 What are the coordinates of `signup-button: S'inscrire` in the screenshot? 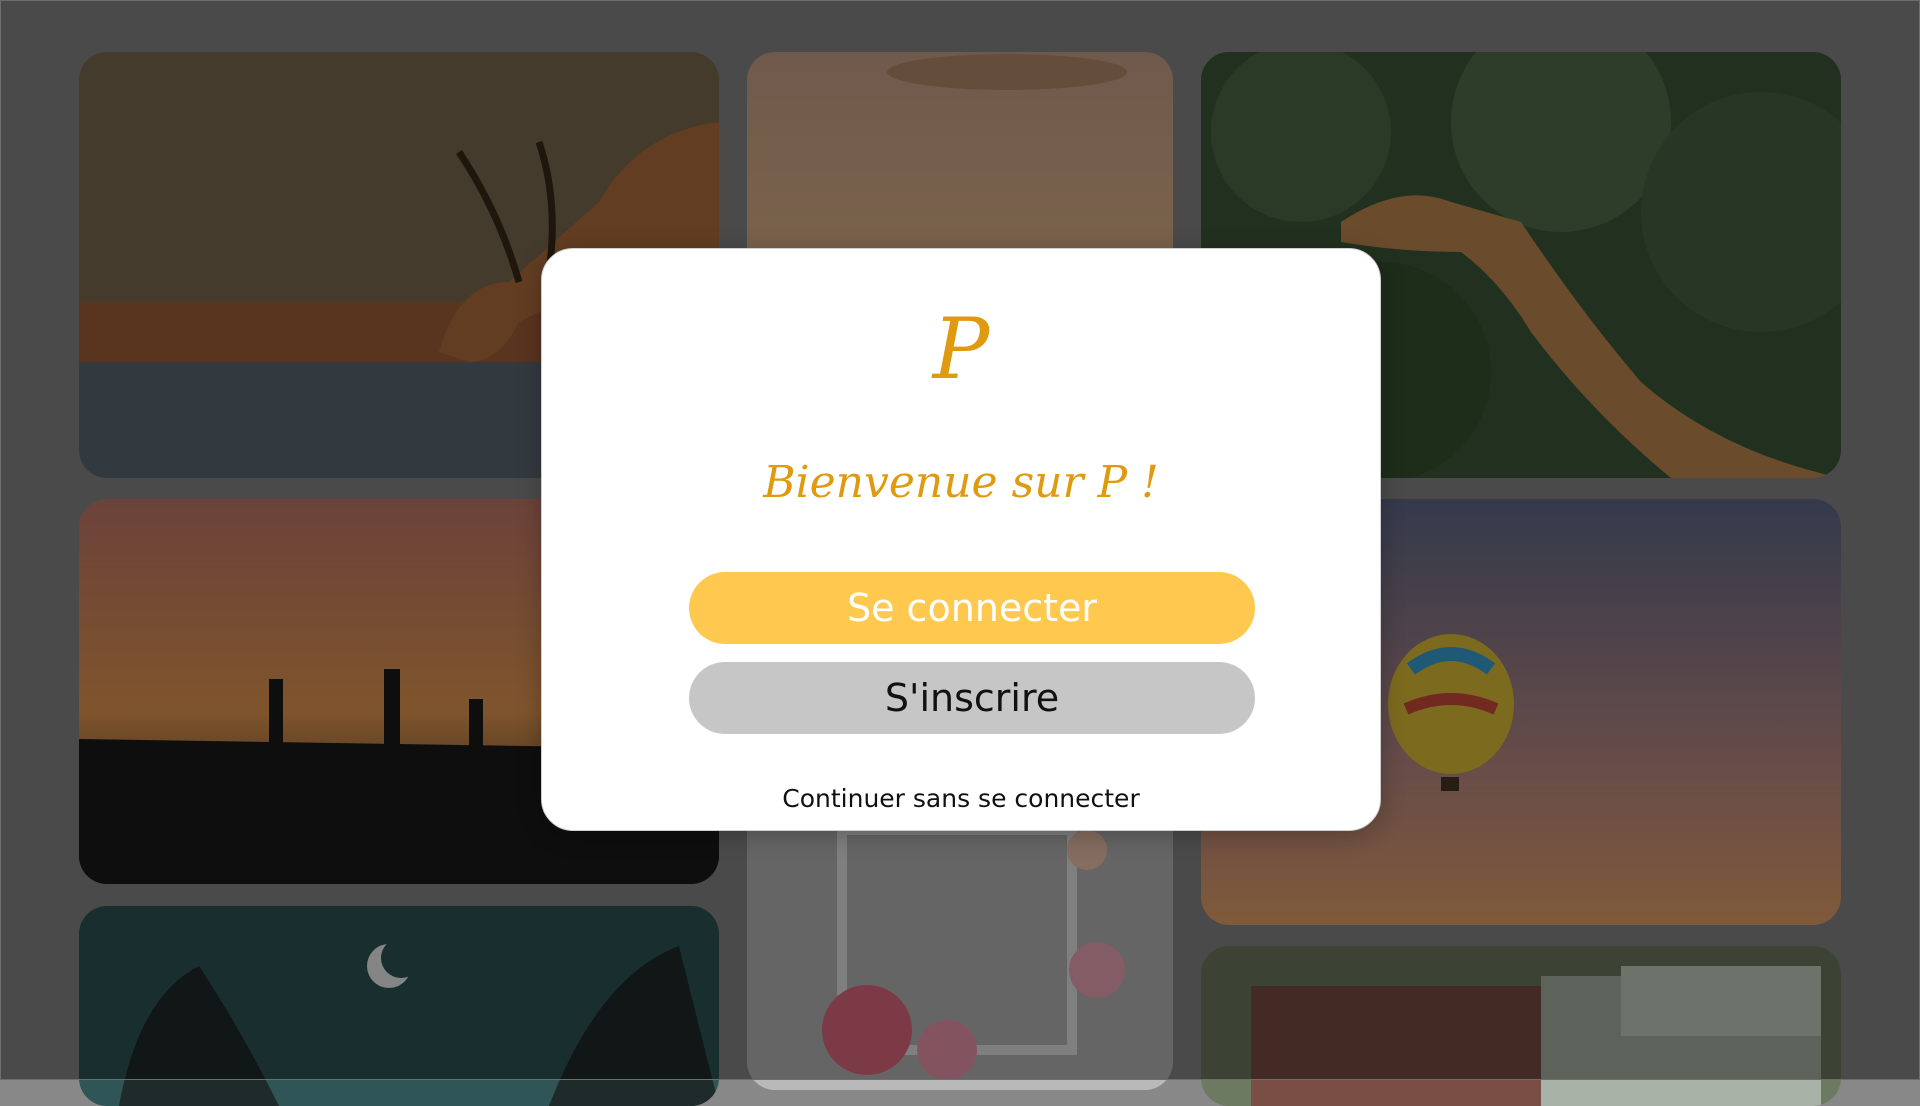 It's located at (972, 698).